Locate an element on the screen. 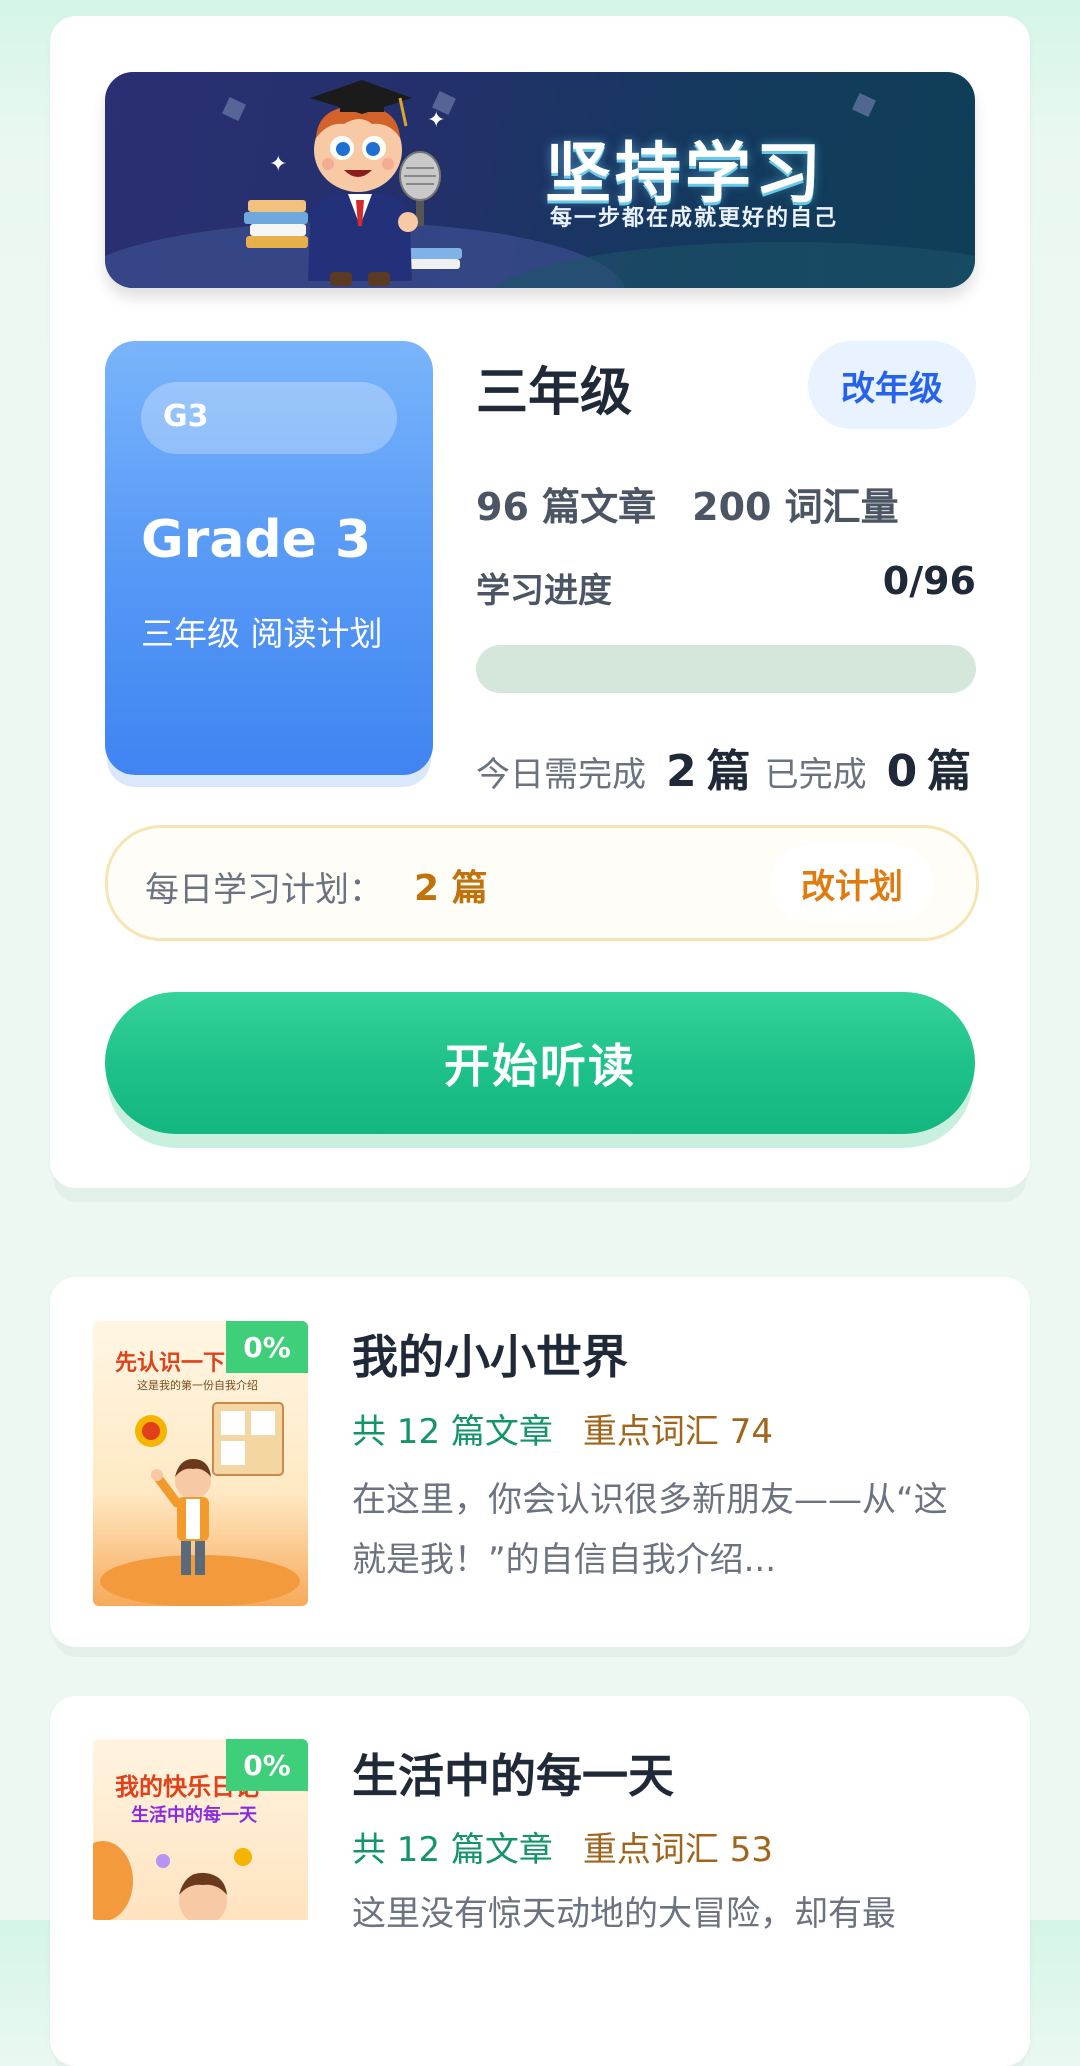 This screenshot has height=2066, width=1080. change-grade-button: 改年级 is located at coordinates (892, 385).